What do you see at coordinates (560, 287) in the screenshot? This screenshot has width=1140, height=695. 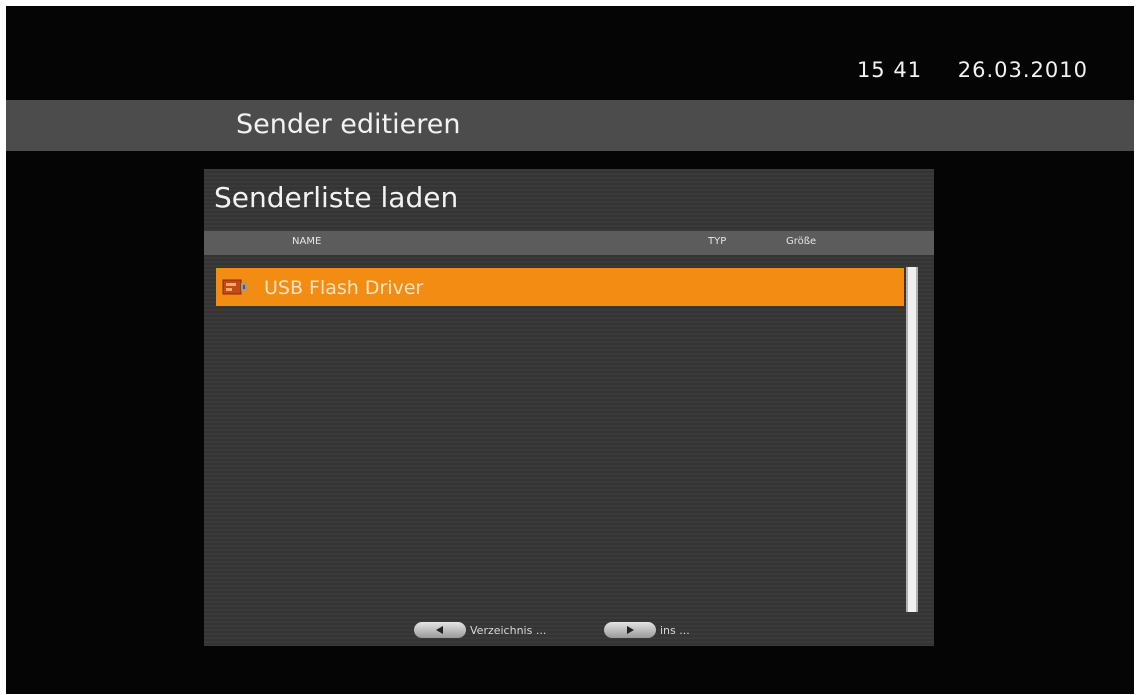 I see `list-item-usb-flash-driver: USB Flash Driver` at bounding box center [560, 287].